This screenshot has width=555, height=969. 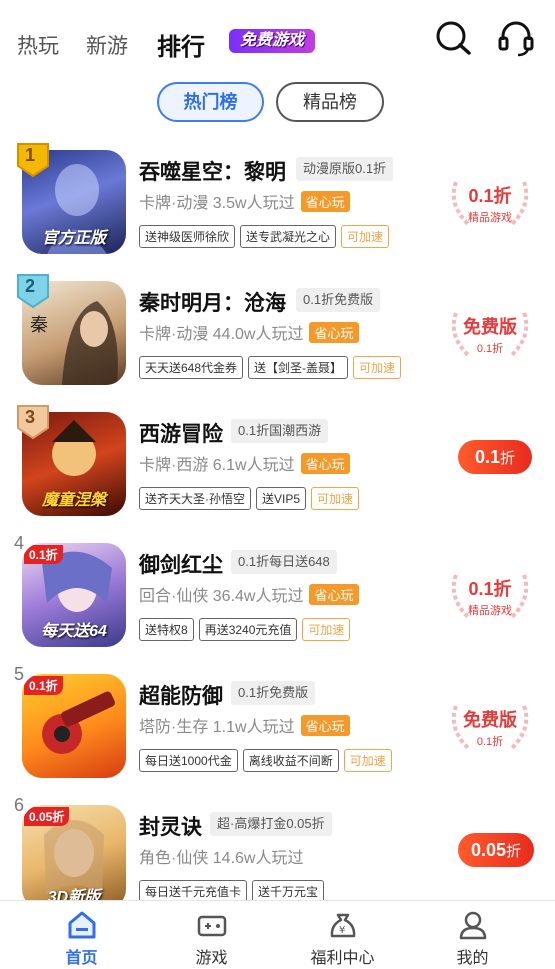 What do you see at coordinates (266, 236) in the screenshot?
I see `chip-row: 送神级医师徐欣 送专武凝光之心 可加速` at bounding box center [266, 236].